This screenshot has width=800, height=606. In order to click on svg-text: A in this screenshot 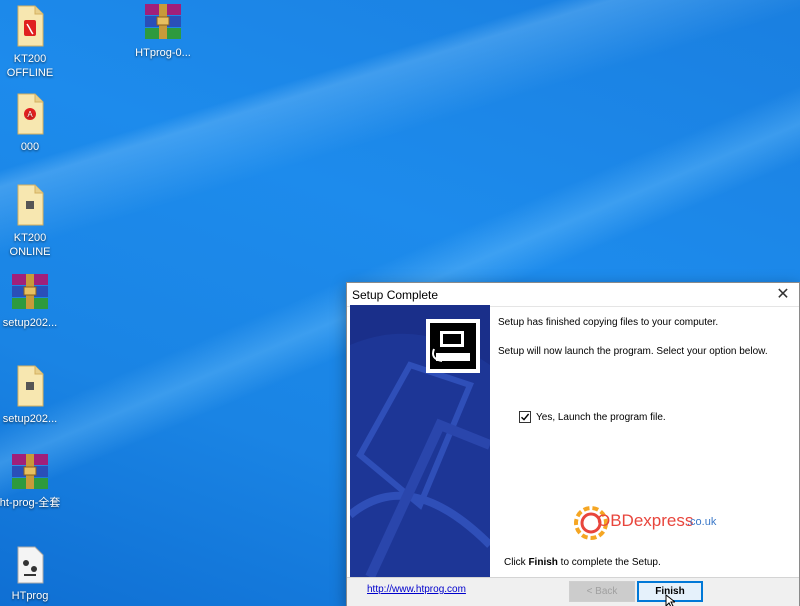, I will do `click(30, 114)`.